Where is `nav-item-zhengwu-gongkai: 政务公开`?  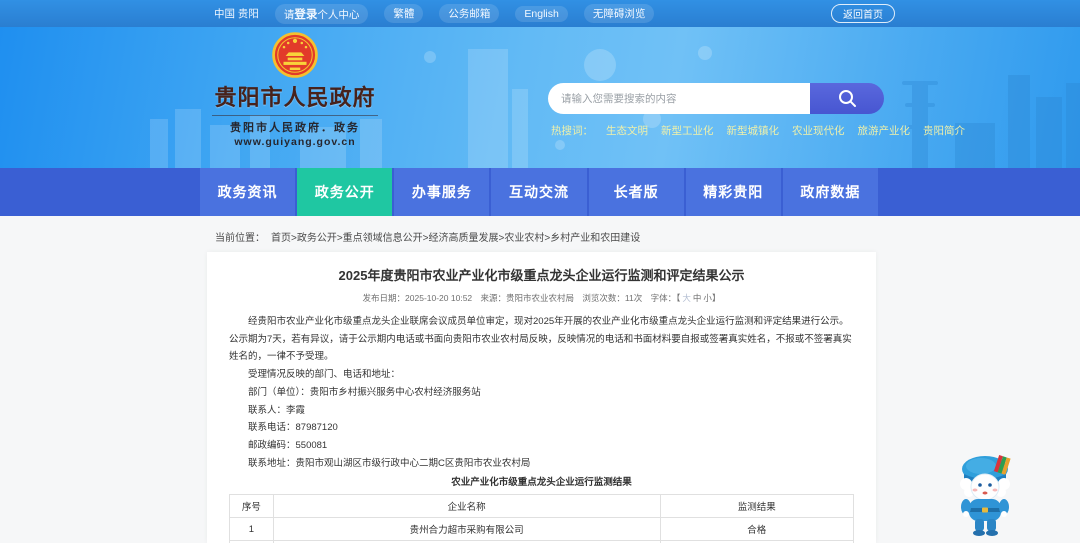 nav-item-zhengwu-gongkai: 政务公开 is located at coordinates (345, 192).